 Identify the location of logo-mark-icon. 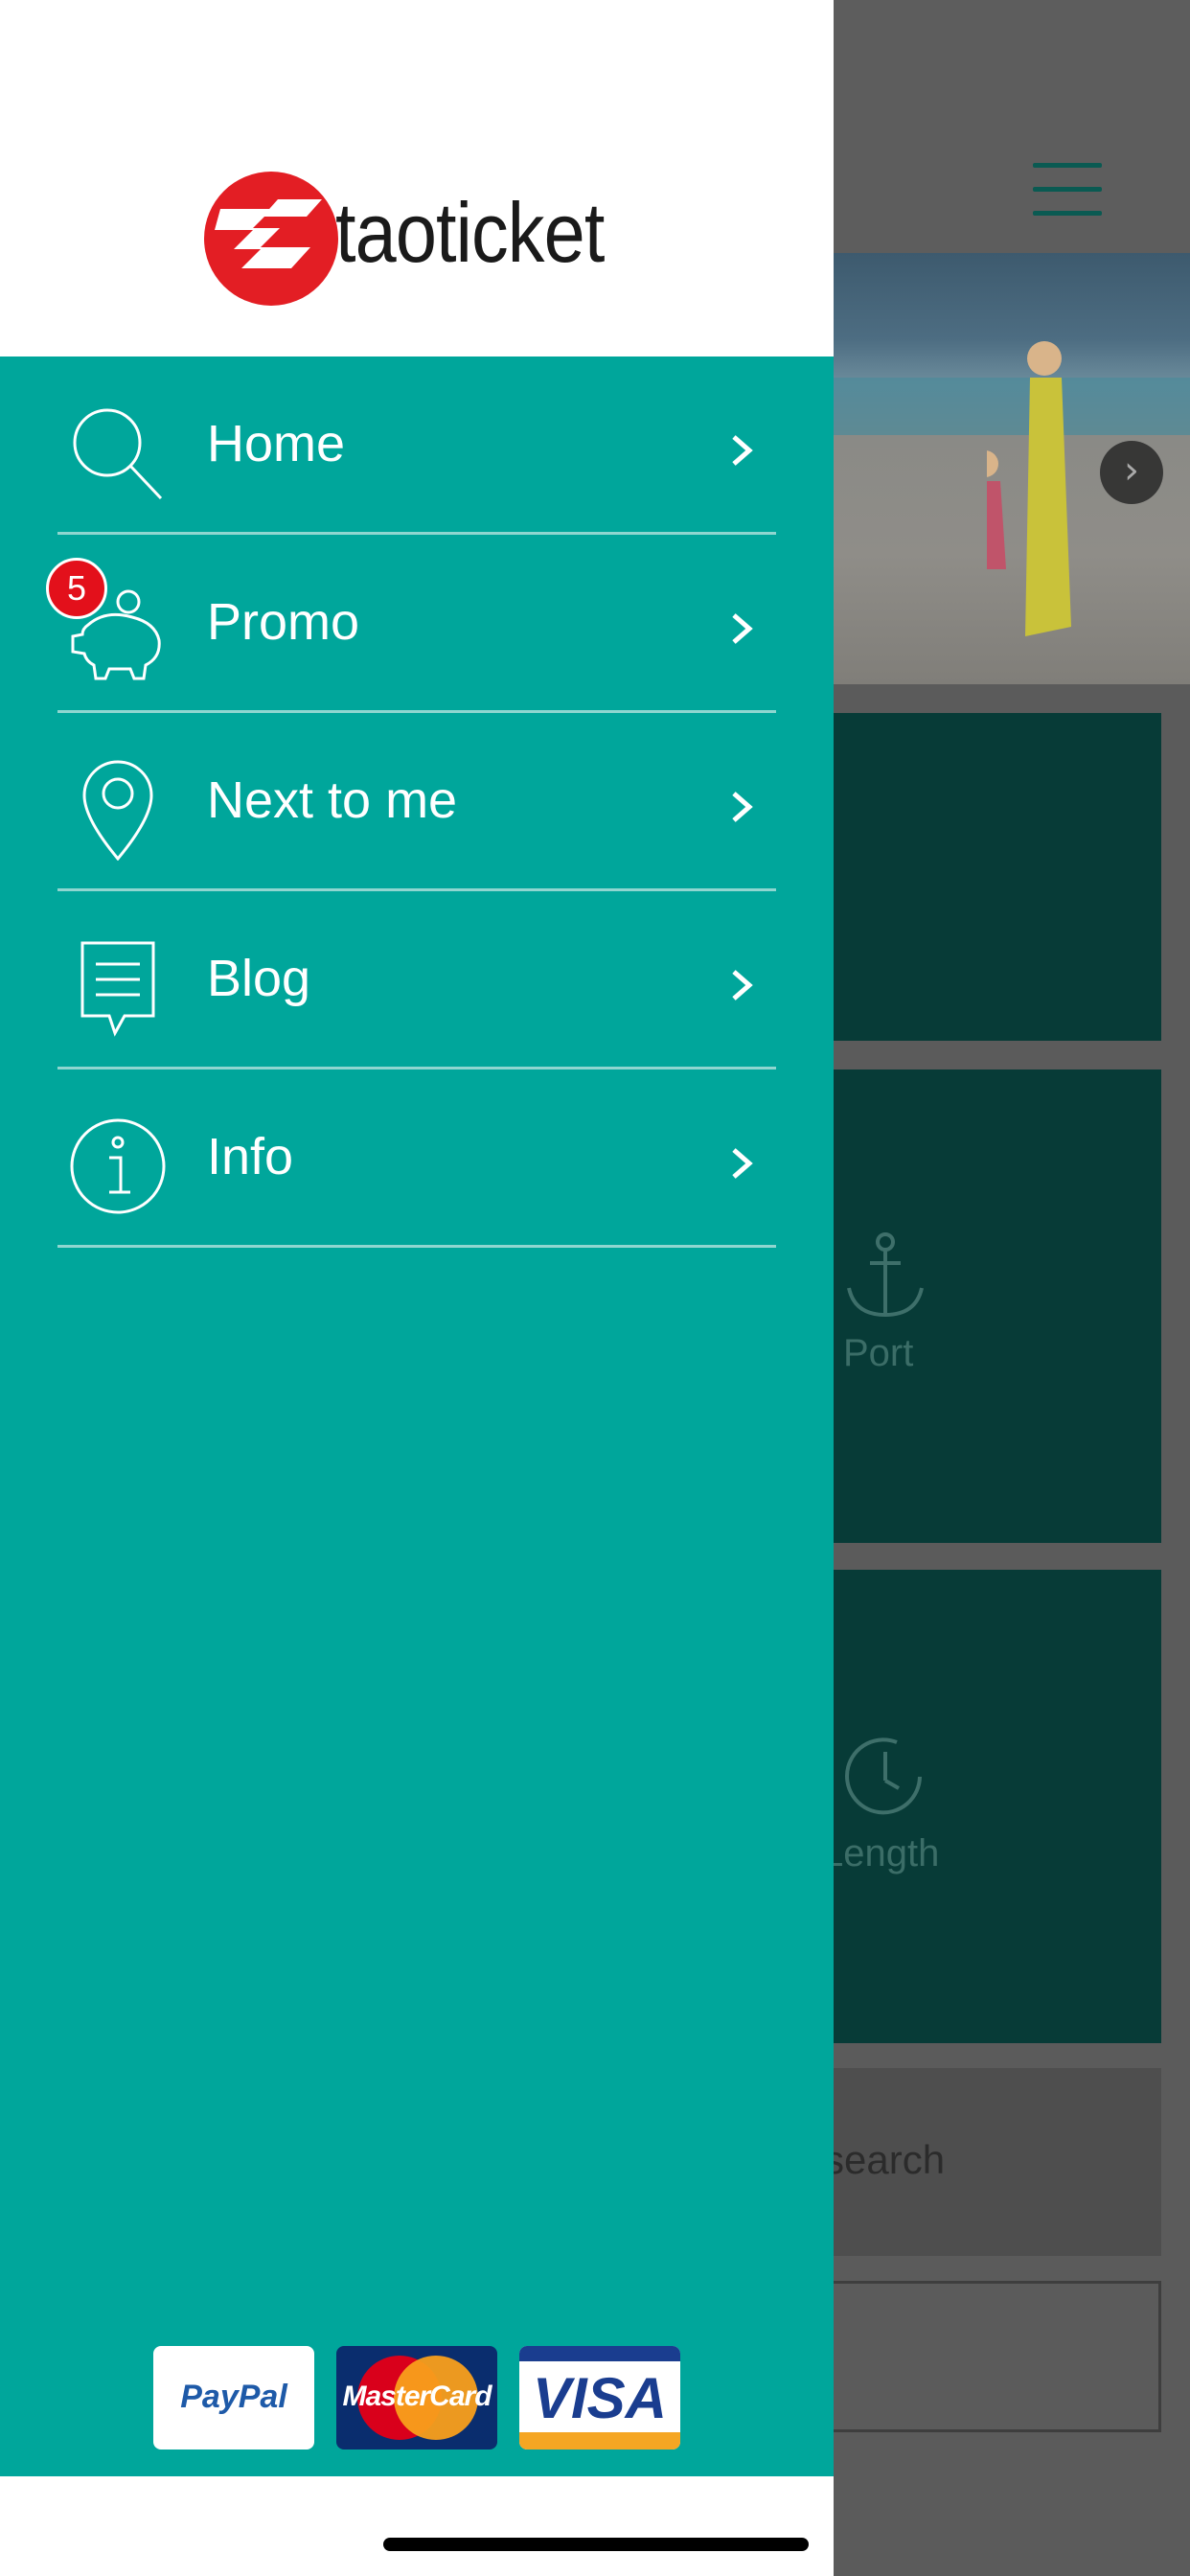
(271, 239).